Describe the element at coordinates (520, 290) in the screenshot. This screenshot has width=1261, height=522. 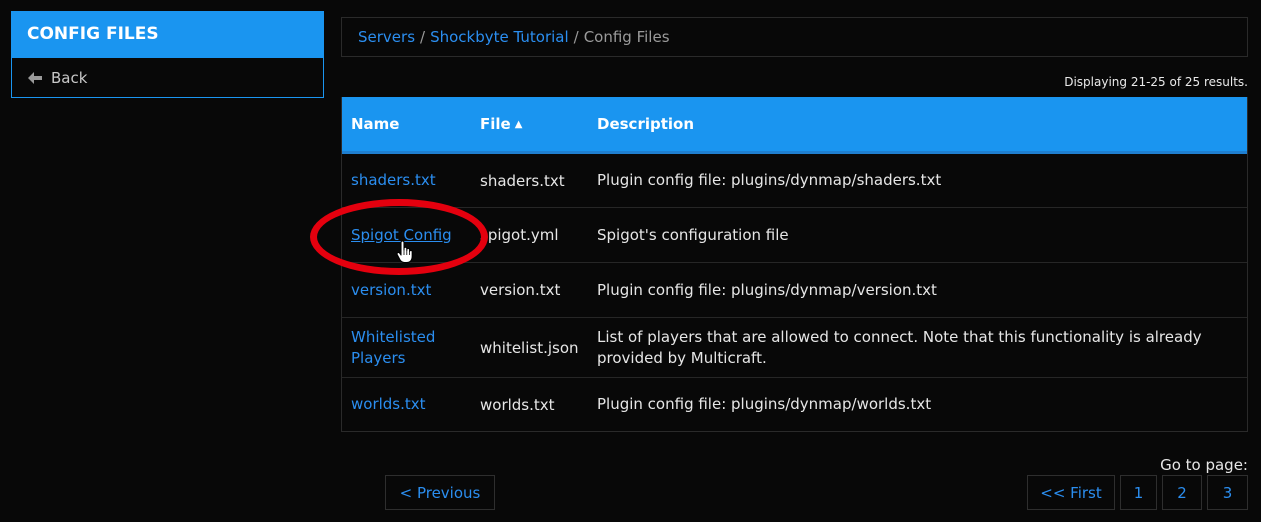
I see `file-cell: version.txt` at that location.